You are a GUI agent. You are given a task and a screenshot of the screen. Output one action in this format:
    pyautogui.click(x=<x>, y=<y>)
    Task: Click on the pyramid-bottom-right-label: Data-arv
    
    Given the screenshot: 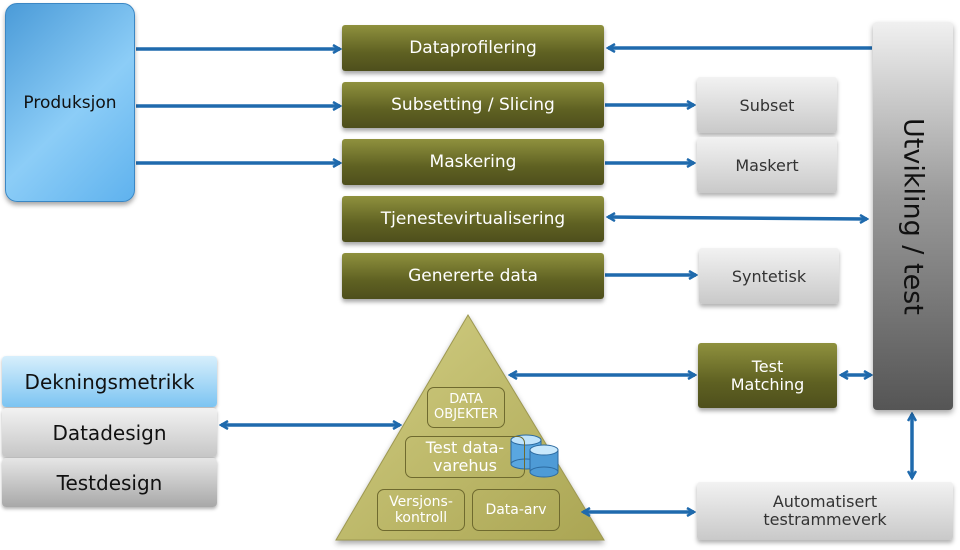 What is the action you would take?
    pyautogui.click(x=516, y=509)
    